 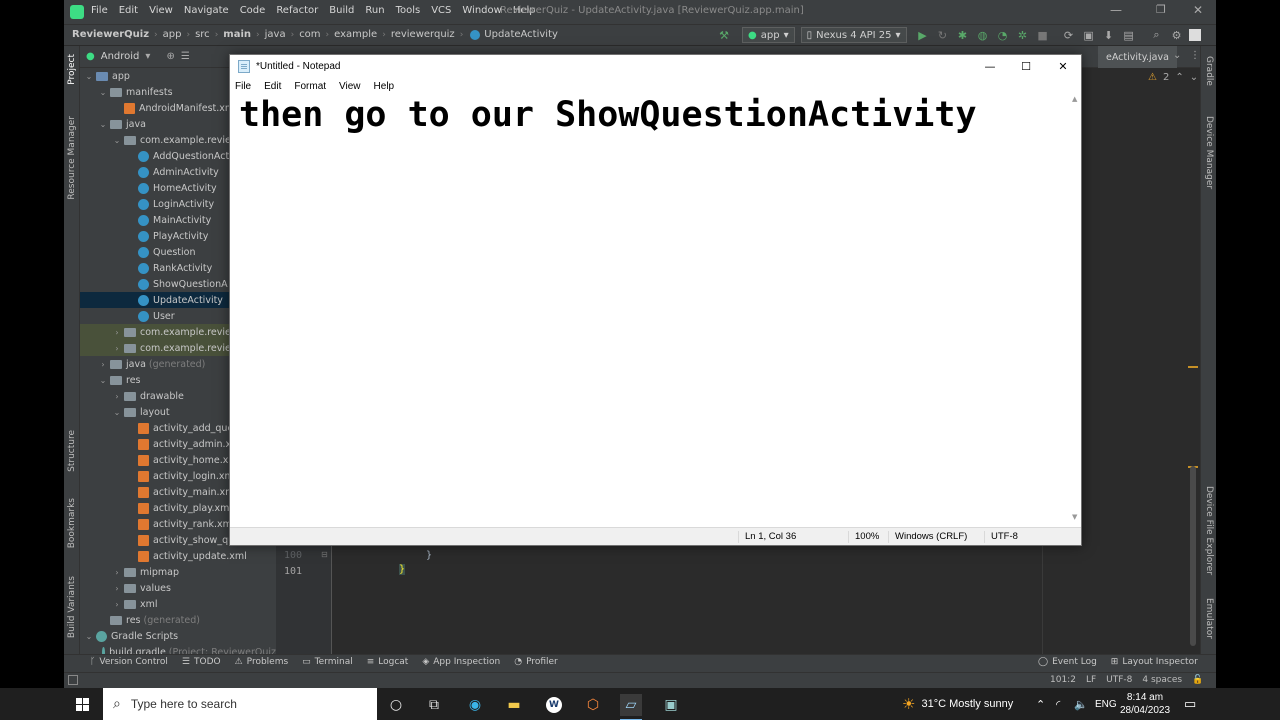 What do you see at coordinates (253, 10) in the screenshot?
I see `menu-code: Code` at bounding box center [253, 10].